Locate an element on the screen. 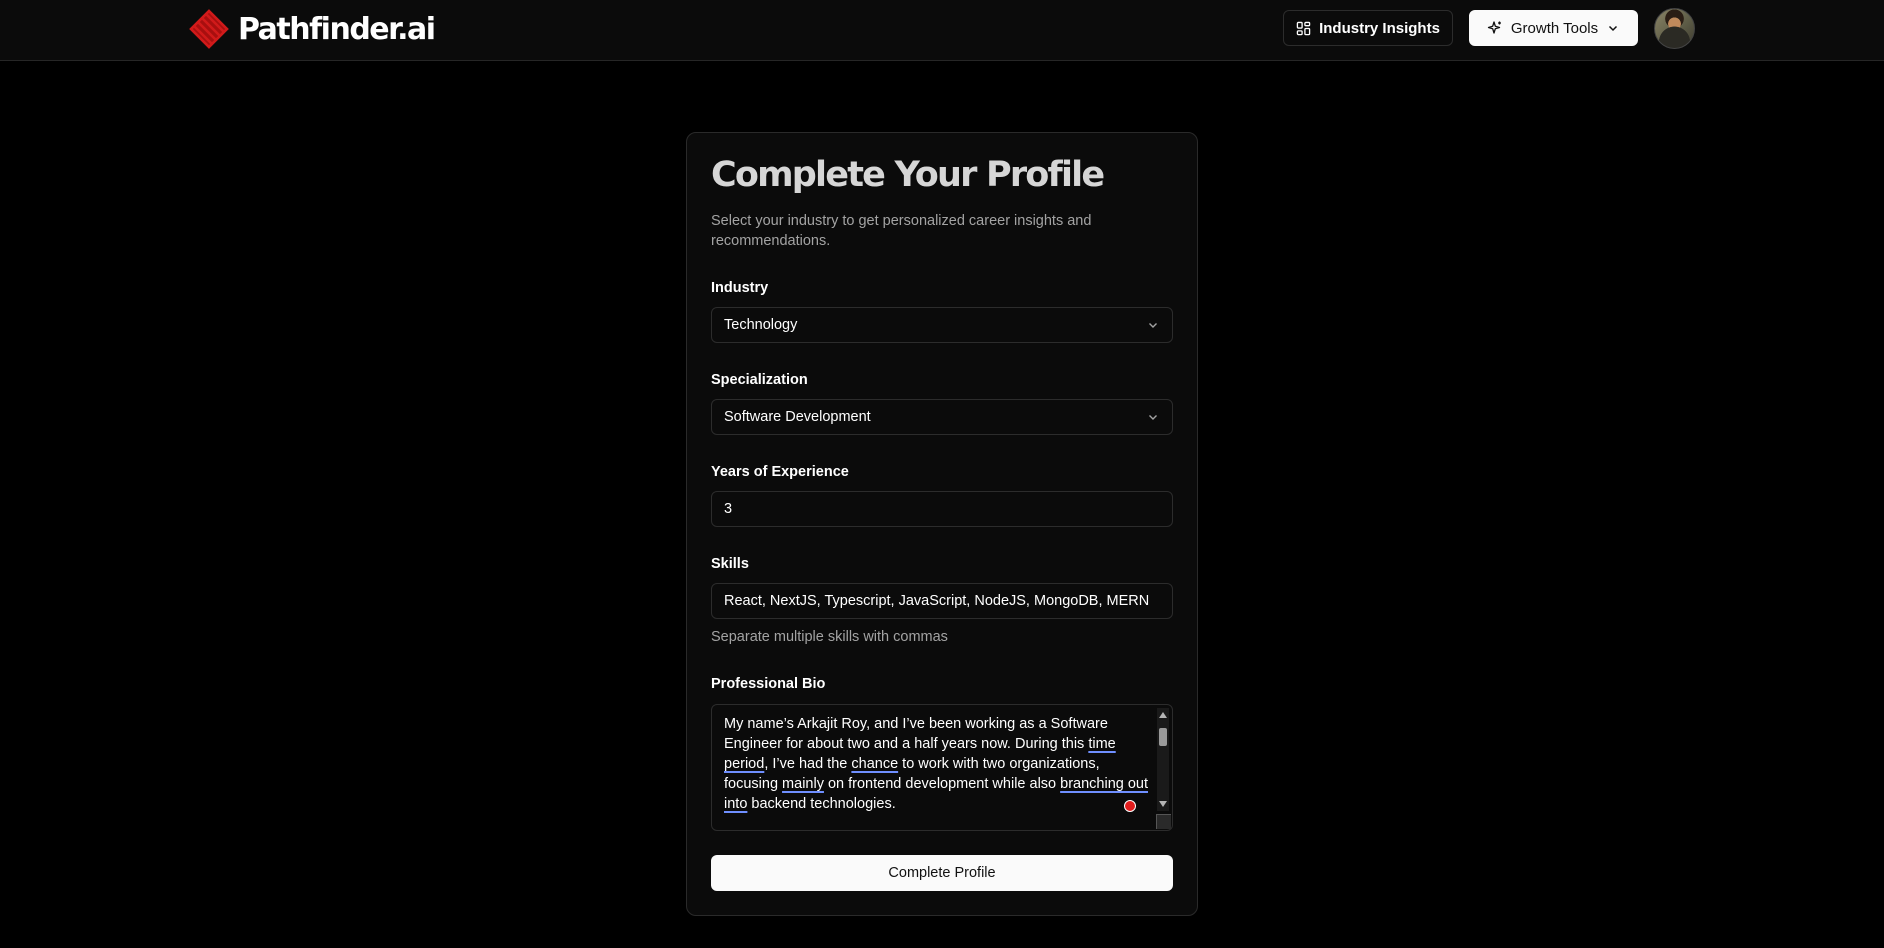 Image resolution: width=1884 pixels, height=948 pixels. experience-input: 3 is located at coordinates (942, 509).